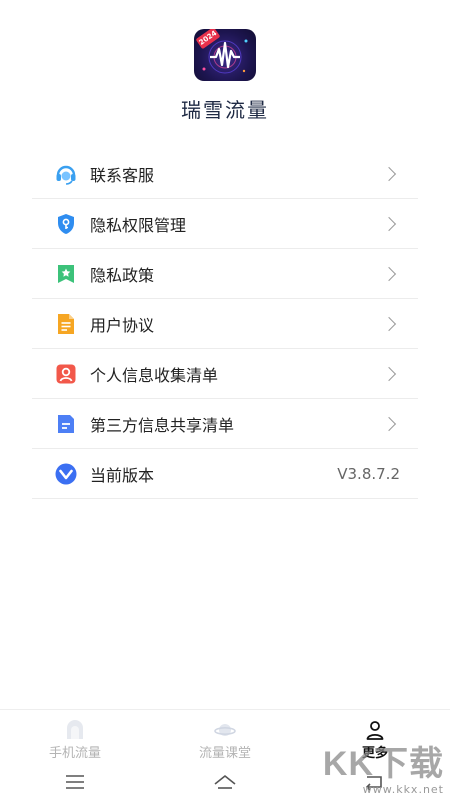 Image resolution: width=450 pixels, height=800 pixels. Describe the element at coordinates (66, 175) in the screenshot. I see `headset-icon` at that location.